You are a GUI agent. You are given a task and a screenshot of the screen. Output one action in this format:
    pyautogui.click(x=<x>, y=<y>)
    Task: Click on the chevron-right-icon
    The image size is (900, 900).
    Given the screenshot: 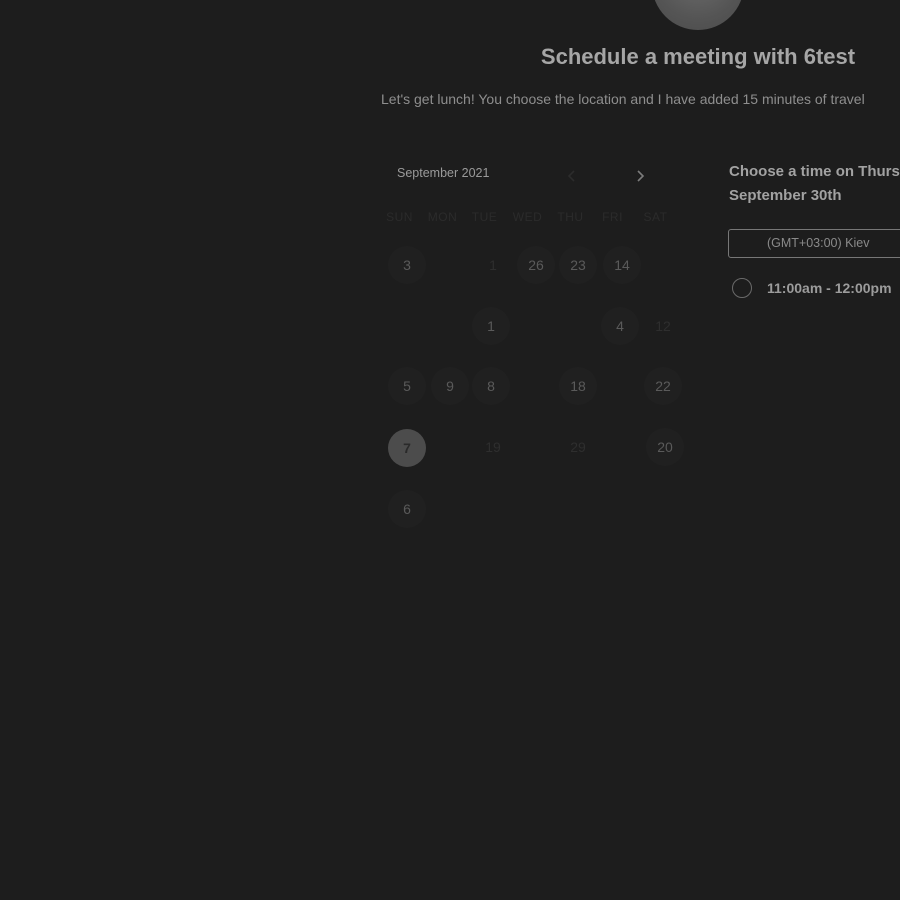 What is the action you would take?
    pyautogui.click(x=641, y=176)
    